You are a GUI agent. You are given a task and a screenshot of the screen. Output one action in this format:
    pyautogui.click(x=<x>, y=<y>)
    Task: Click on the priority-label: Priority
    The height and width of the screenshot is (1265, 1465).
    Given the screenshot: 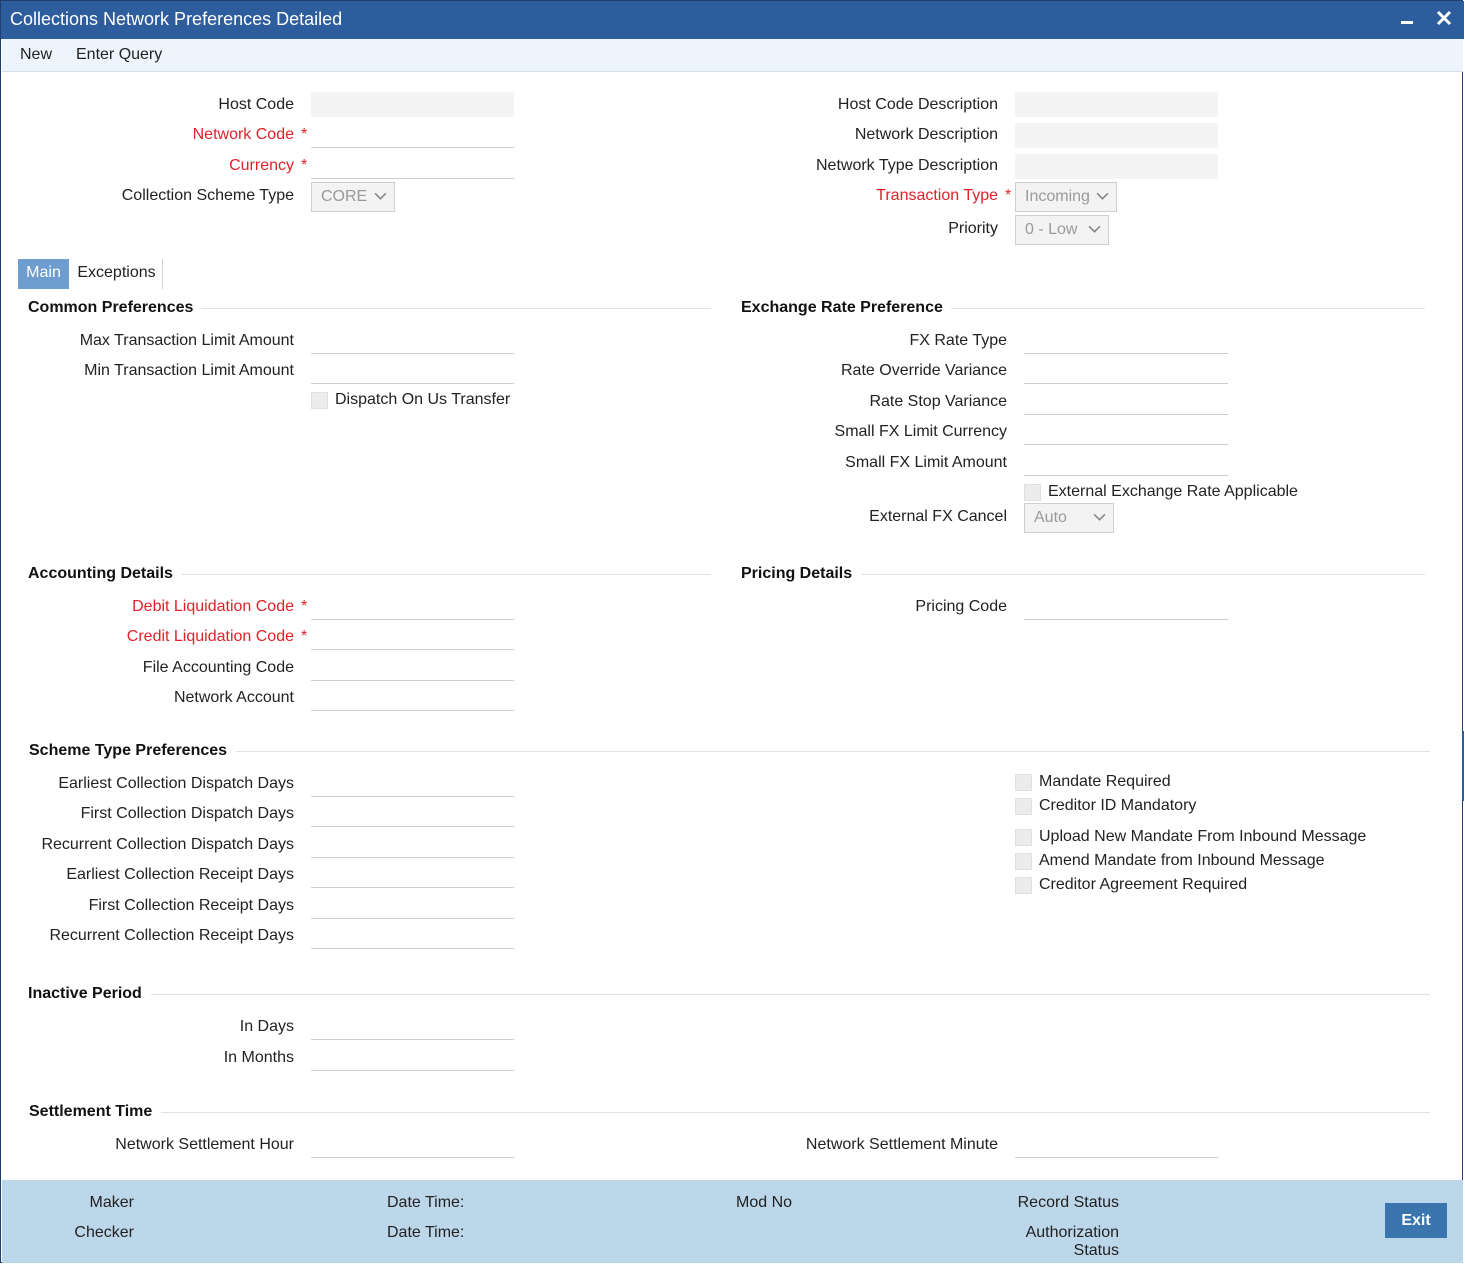 What is the action you would take?
    pyautogui.click(x=973, y=228)
    